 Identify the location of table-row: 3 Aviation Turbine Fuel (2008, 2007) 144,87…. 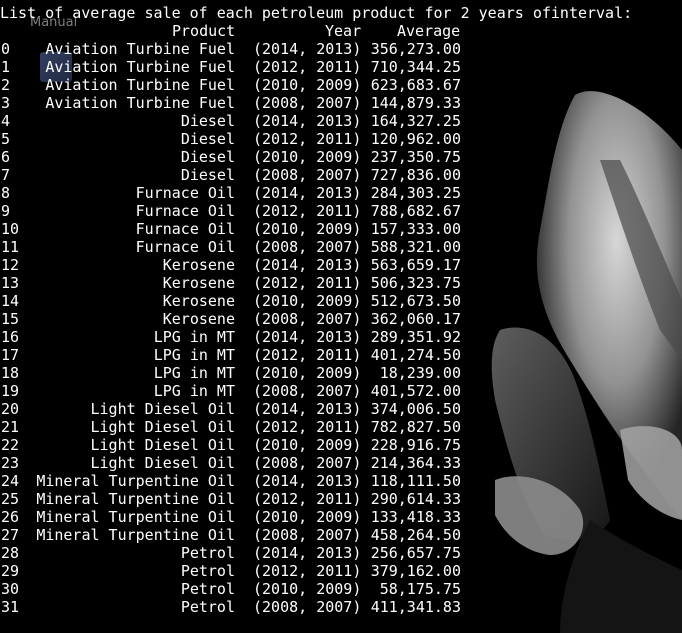
(231, 103).